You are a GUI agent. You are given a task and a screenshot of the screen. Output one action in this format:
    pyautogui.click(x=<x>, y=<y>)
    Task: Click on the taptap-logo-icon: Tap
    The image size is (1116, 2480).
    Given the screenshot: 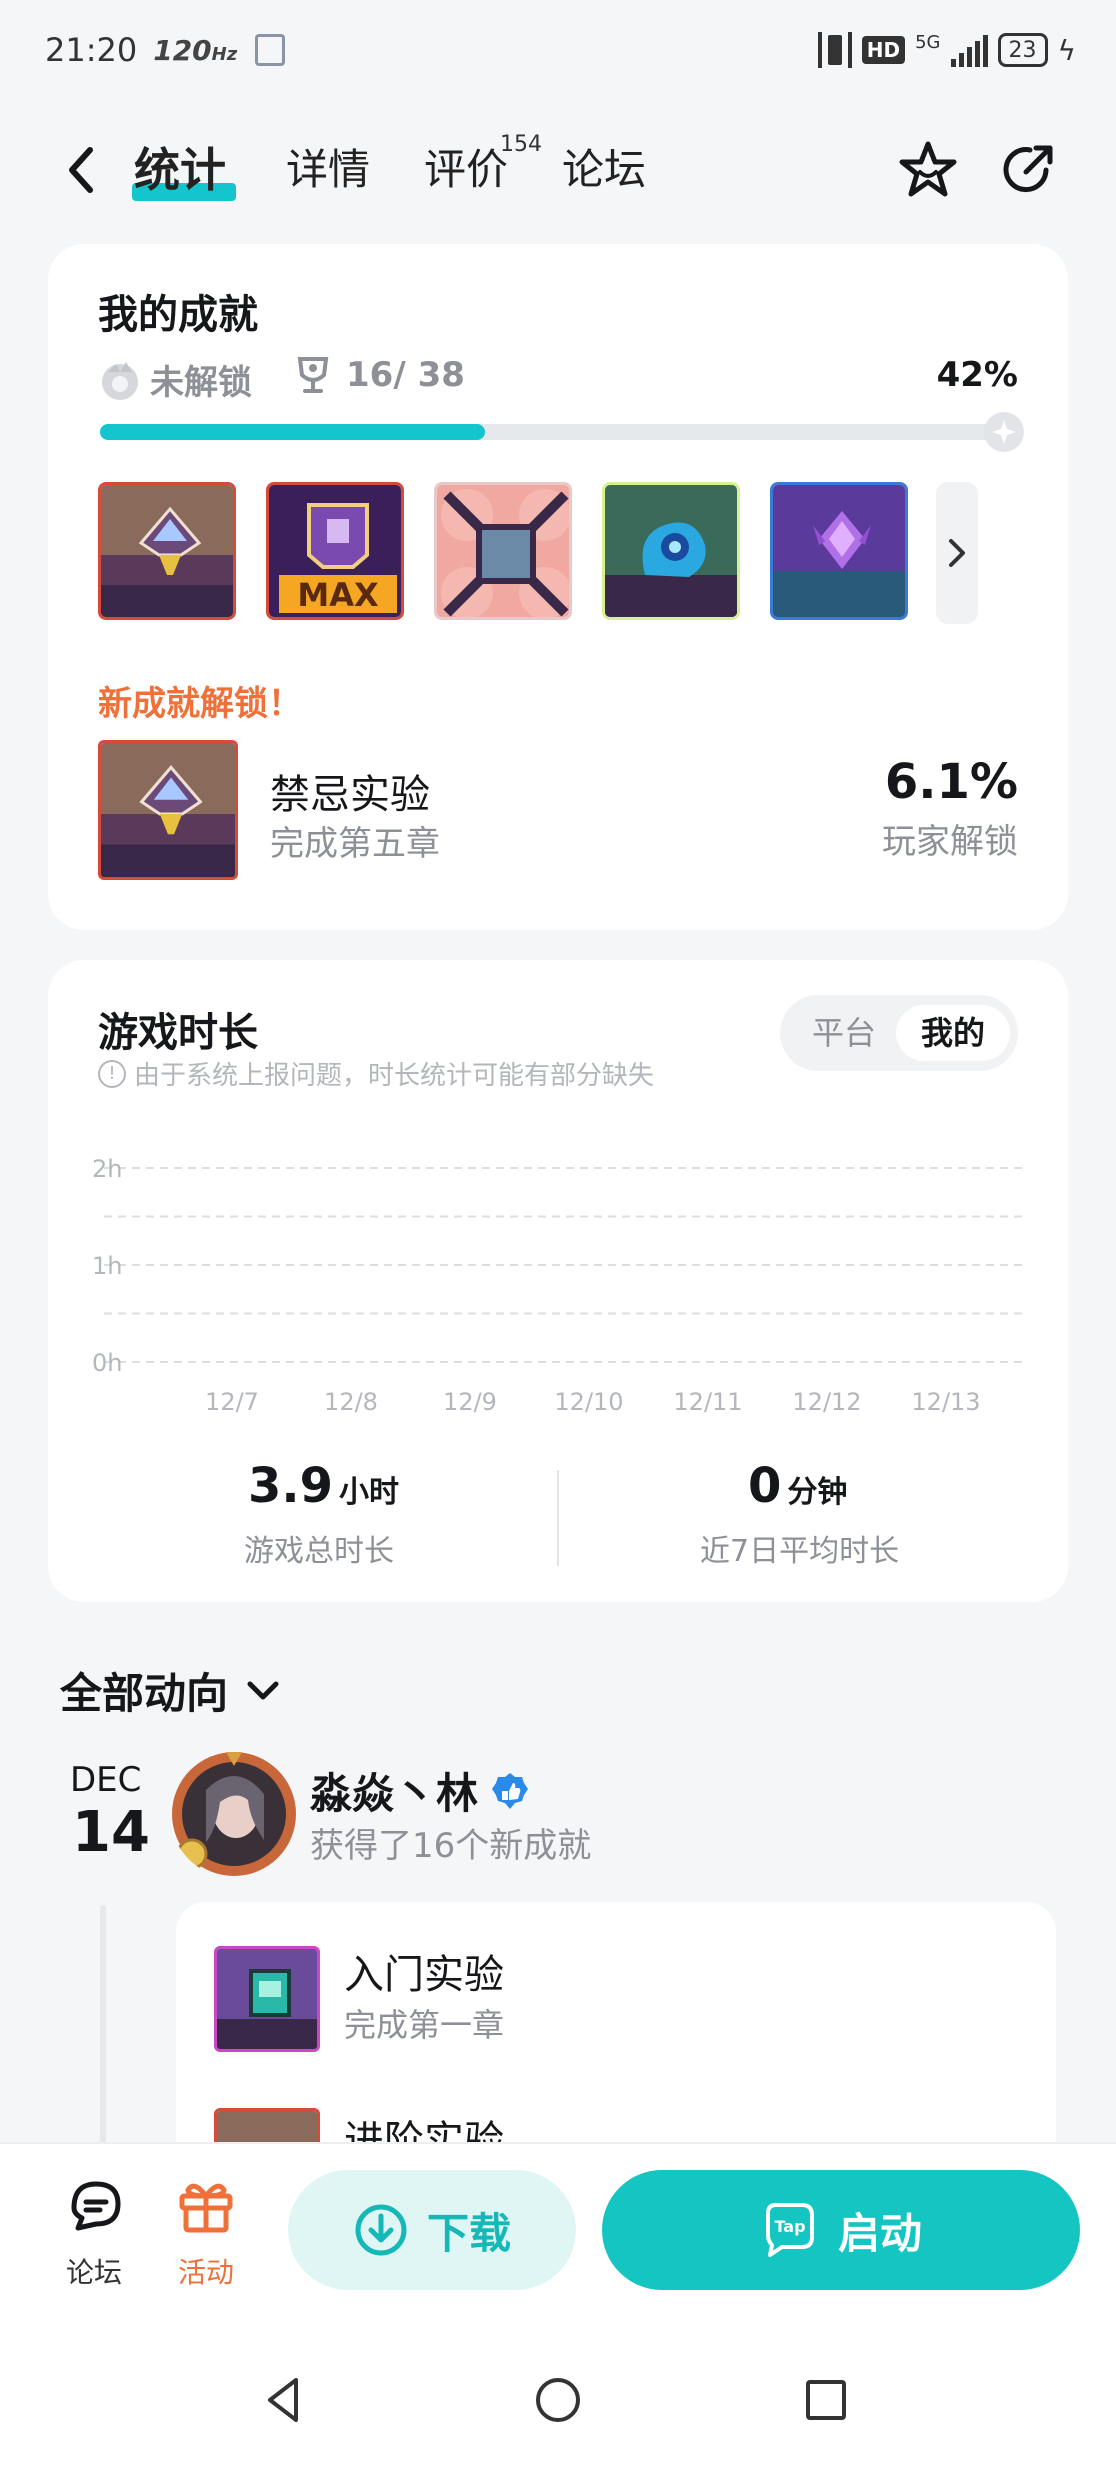 What is the action you would take?
    pyautogui.click(x=789, y=2230)
    